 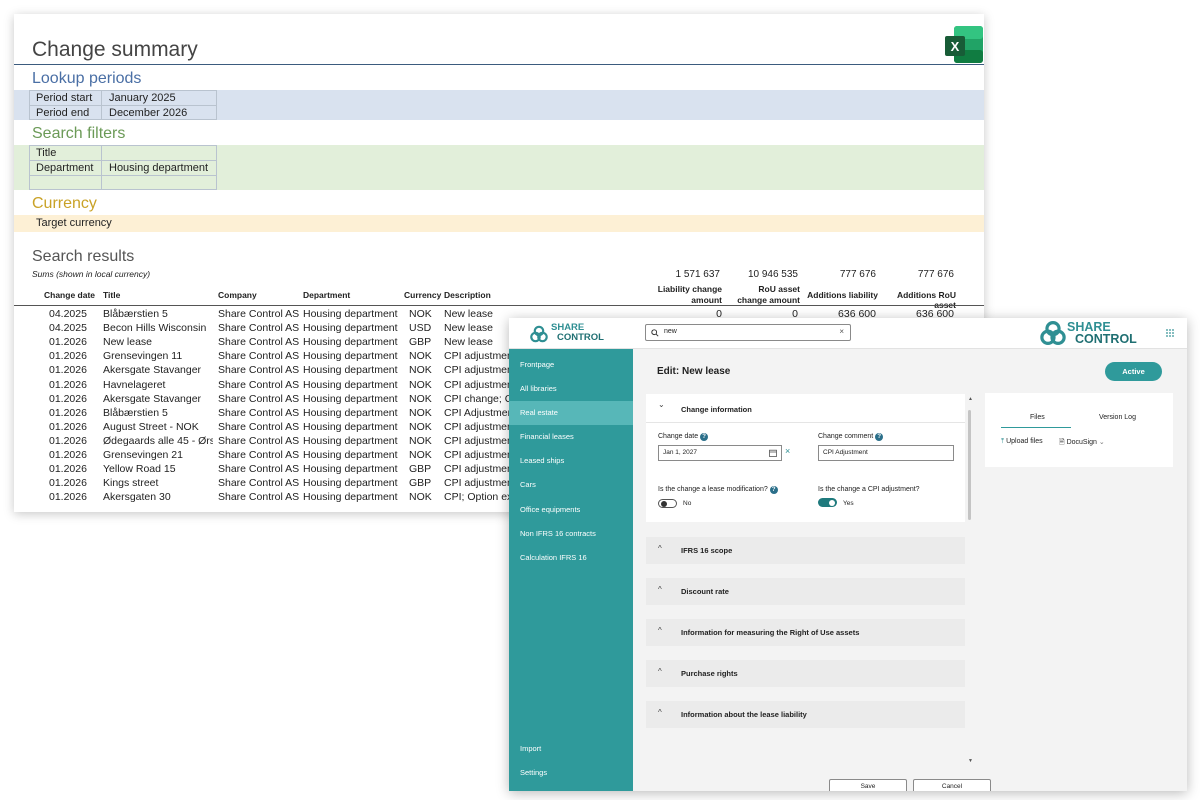 What do you see at coordinates (237, 295) in the screenshot?
I see `col-company: Company` at bounding box center [237, 295].